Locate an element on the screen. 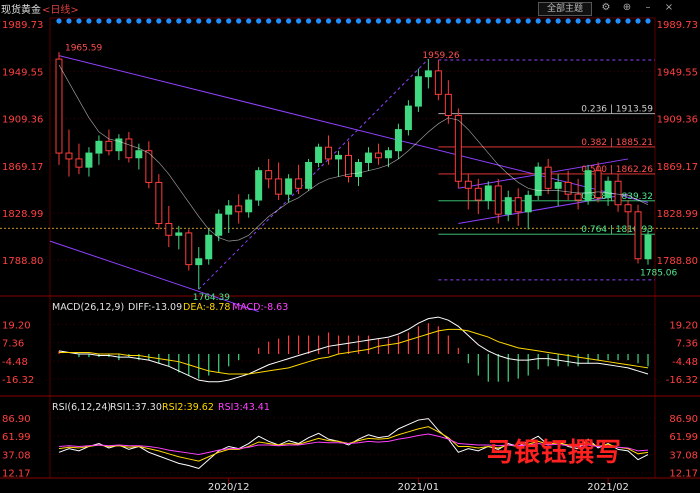 This screenshot has height=493, width=700. watermark-text: 马银钰撰写 is located at coordinates (555, 453).